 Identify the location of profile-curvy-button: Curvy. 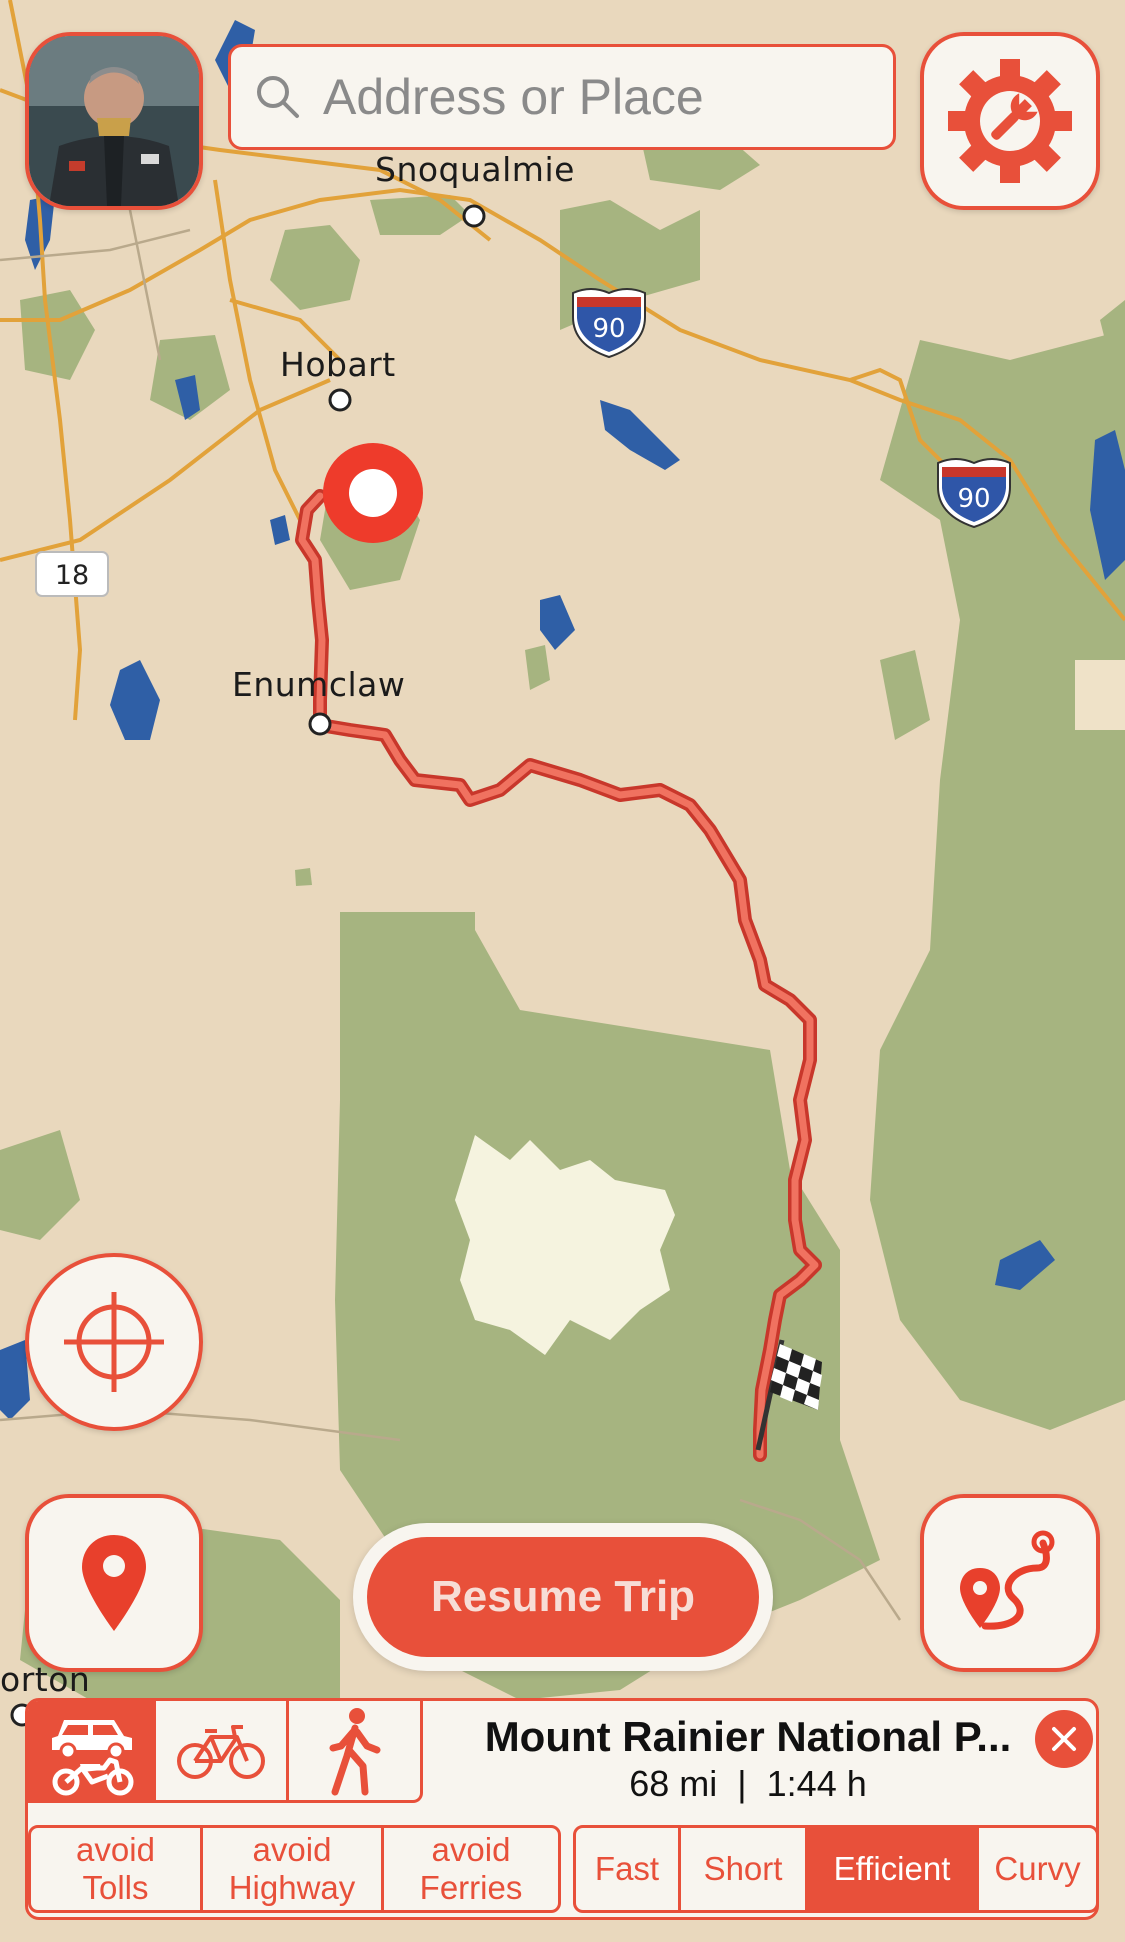
(1037, 1869).